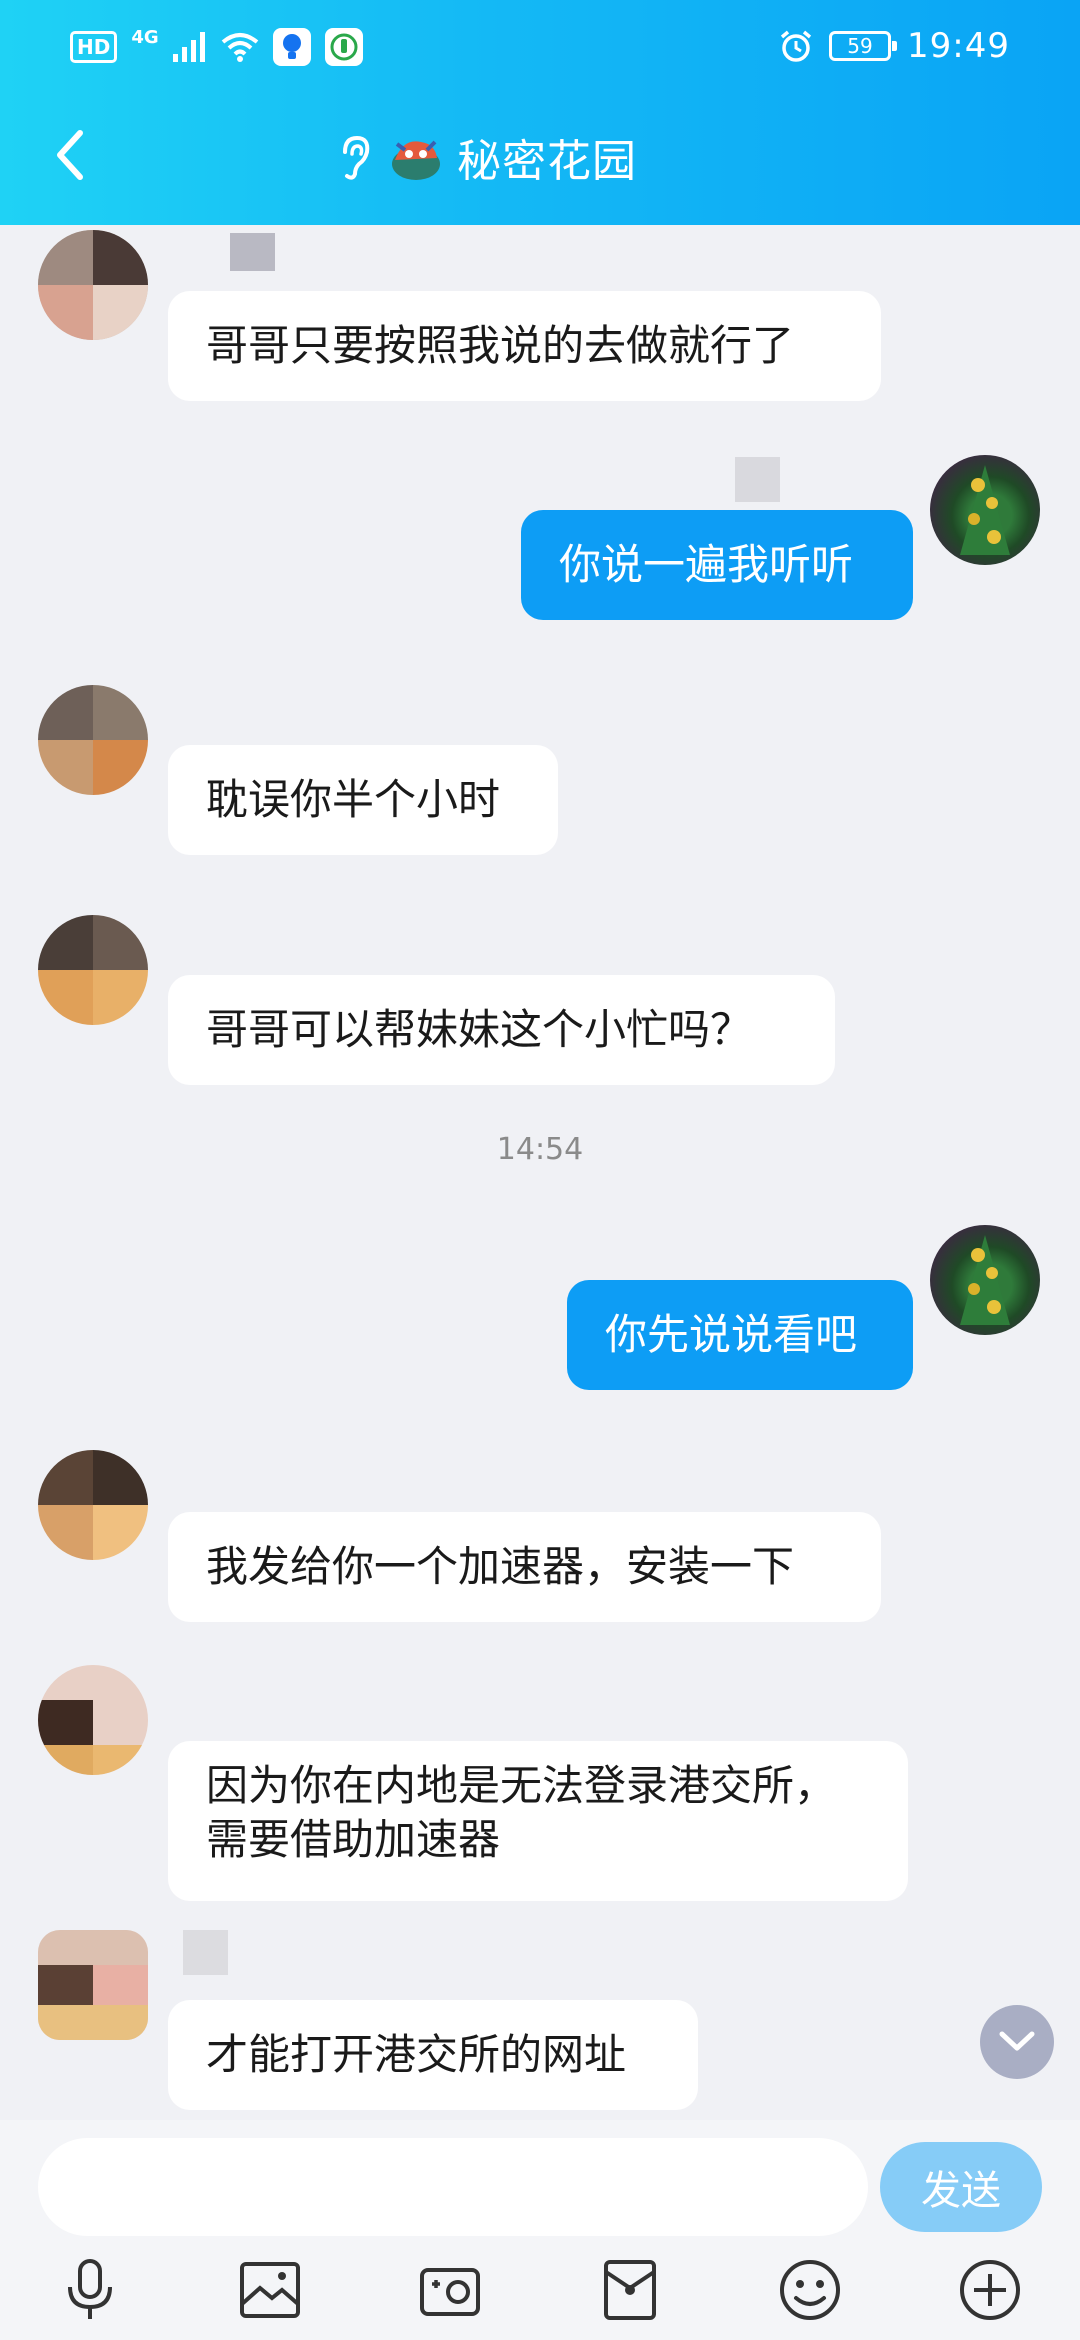  I want to click on message-incoming: 哥哥只要按照我说的去做就行了, so click(540, 325).